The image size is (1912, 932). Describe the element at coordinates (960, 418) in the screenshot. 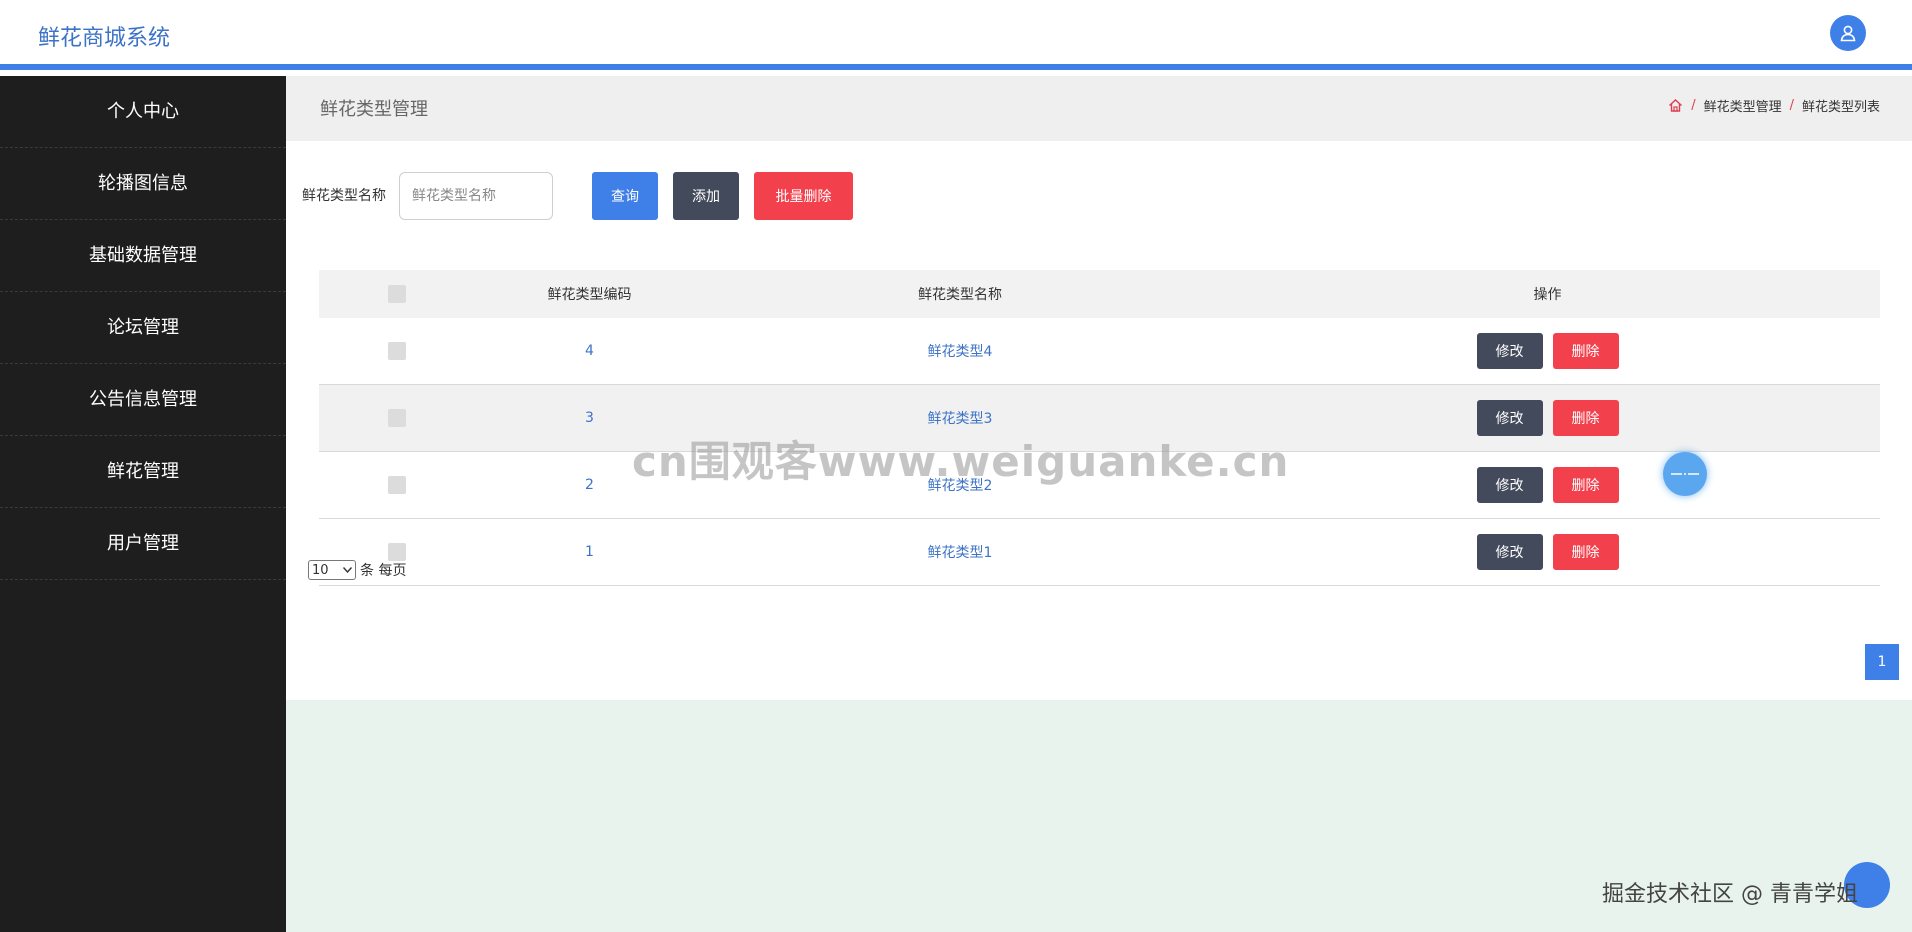

I see `row-name: 鲜花类型3` at that location.